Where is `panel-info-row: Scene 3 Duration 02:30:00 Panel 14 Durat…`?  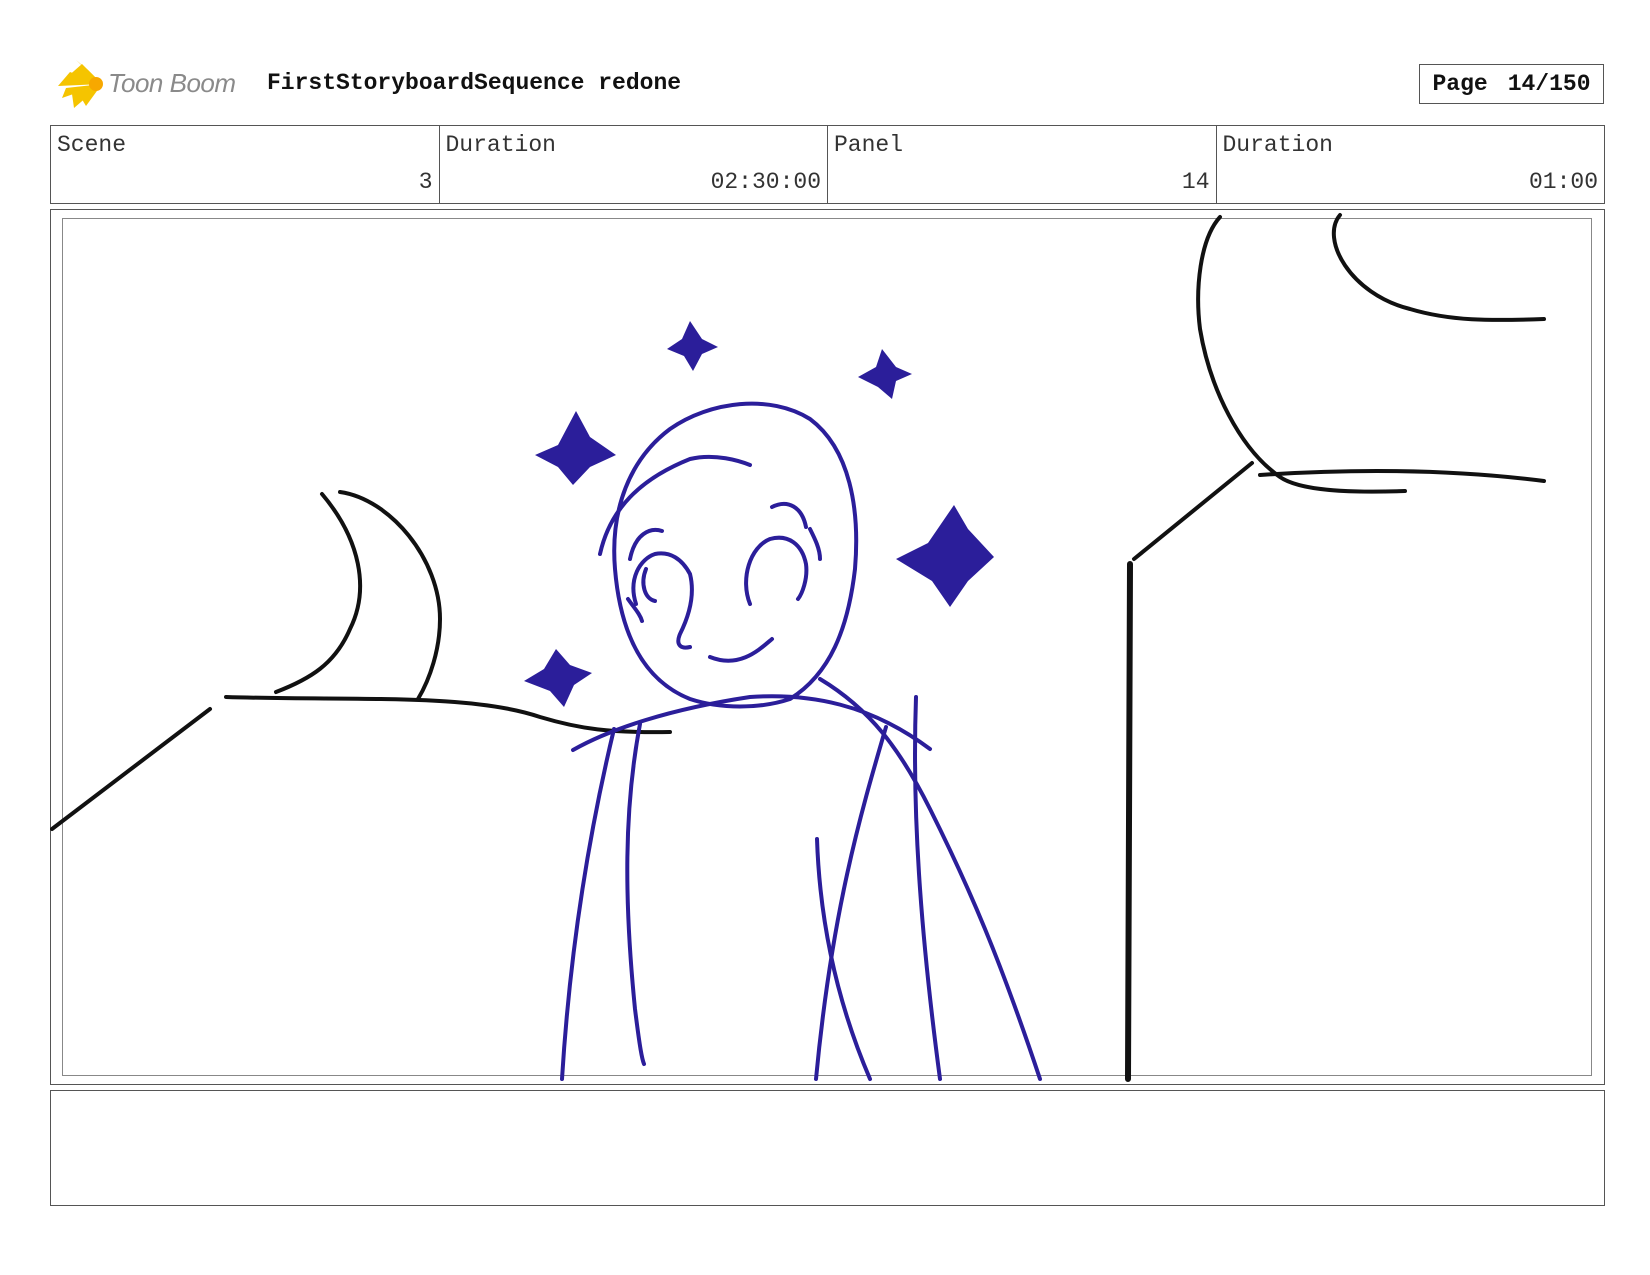 panel-info-row: Scene 3 Duration 02:30:00 Panel 14 Durat… is located at coordinates (827, 164).